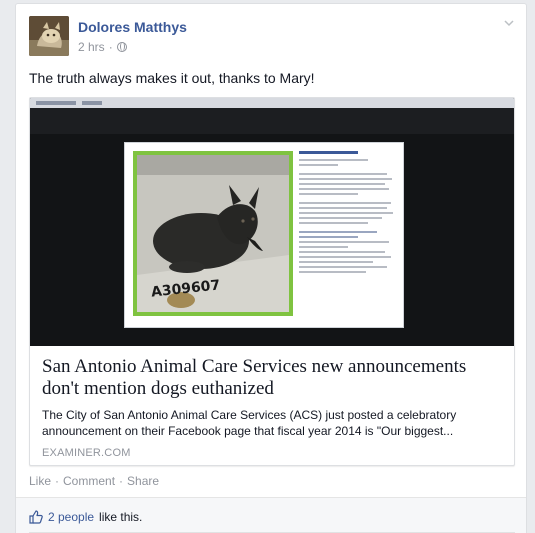 The image size is (535, 533). I want to click on thumbs-up-icon, so click(36, 517).